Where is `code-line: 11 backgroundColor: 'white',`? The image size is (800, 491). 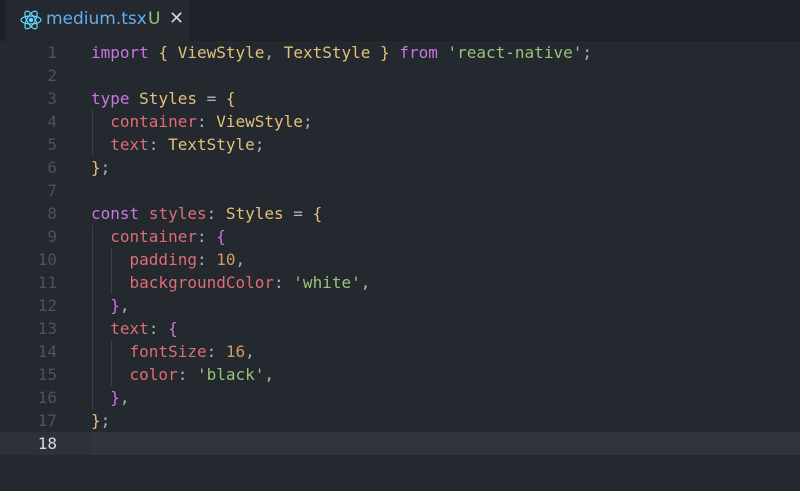 code-line: 11 backgroundColor: 'white', is located at coordinates (400, 282).